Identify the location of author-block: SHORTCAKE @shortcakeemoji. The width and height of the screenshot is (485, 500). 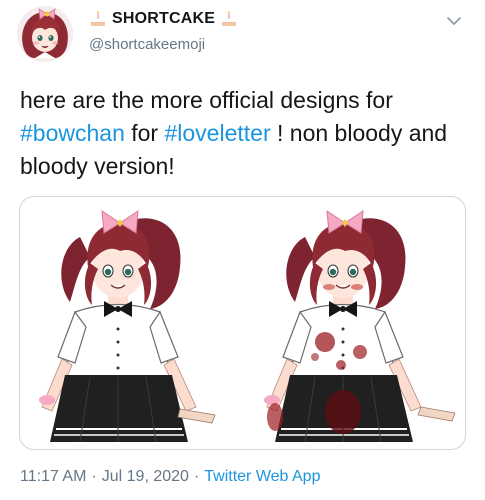
(163, 31).